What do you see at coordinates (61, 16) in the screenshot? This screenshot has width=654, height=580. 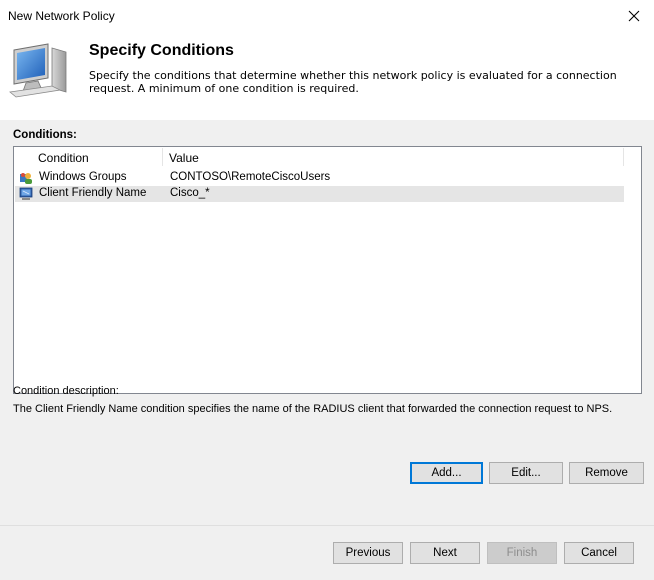 I see `window-title: New Network Policy` at bounding box center [61, 16].